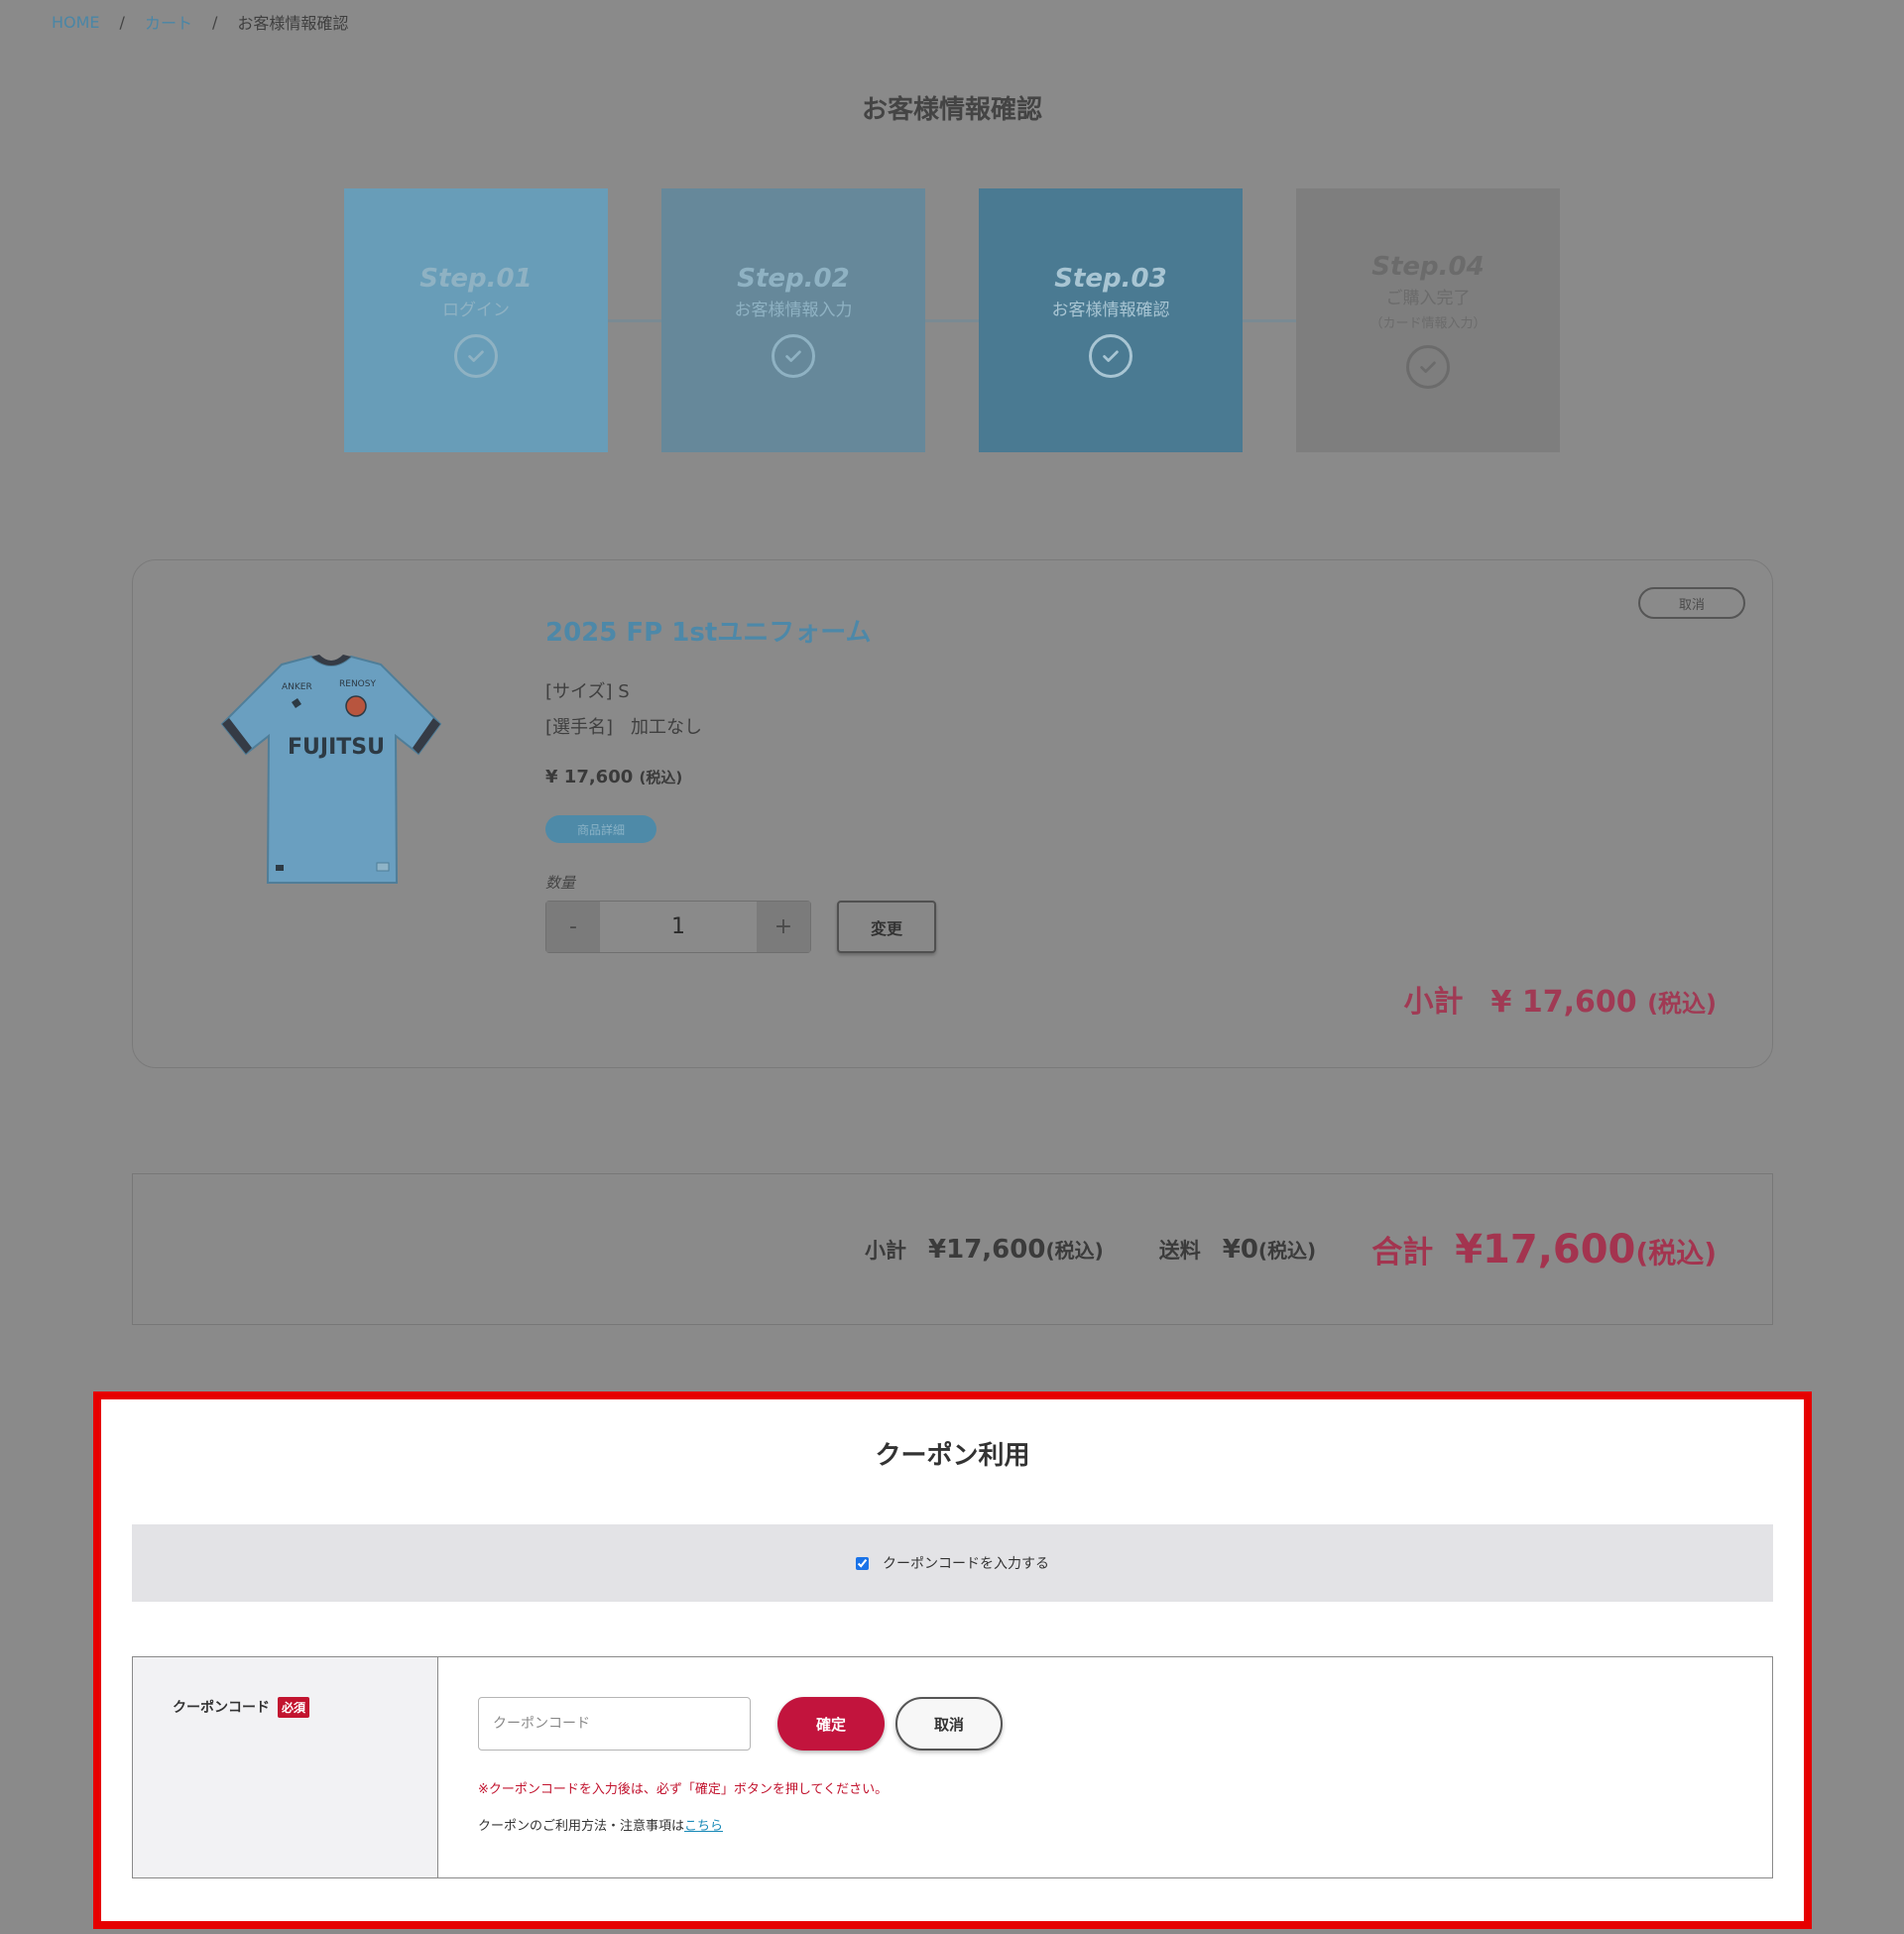  Describe the element at coordinates (297, 687) in the screenshot. I see `shirt-sponsor-left: ANKER` at that location.